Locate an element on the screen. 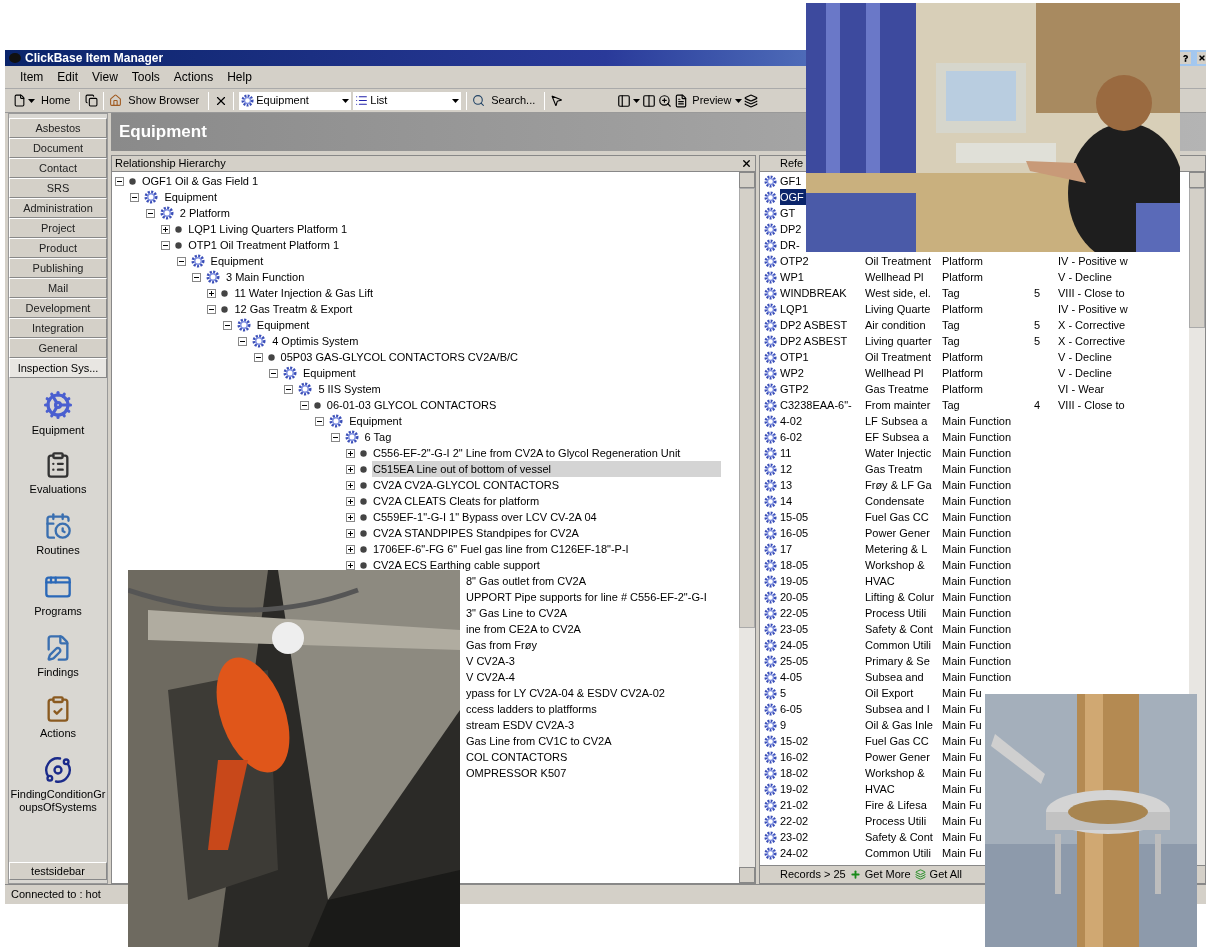 This screenshot has height=947, width=1206. menu-item: Item is located at coordinates (32, 77).